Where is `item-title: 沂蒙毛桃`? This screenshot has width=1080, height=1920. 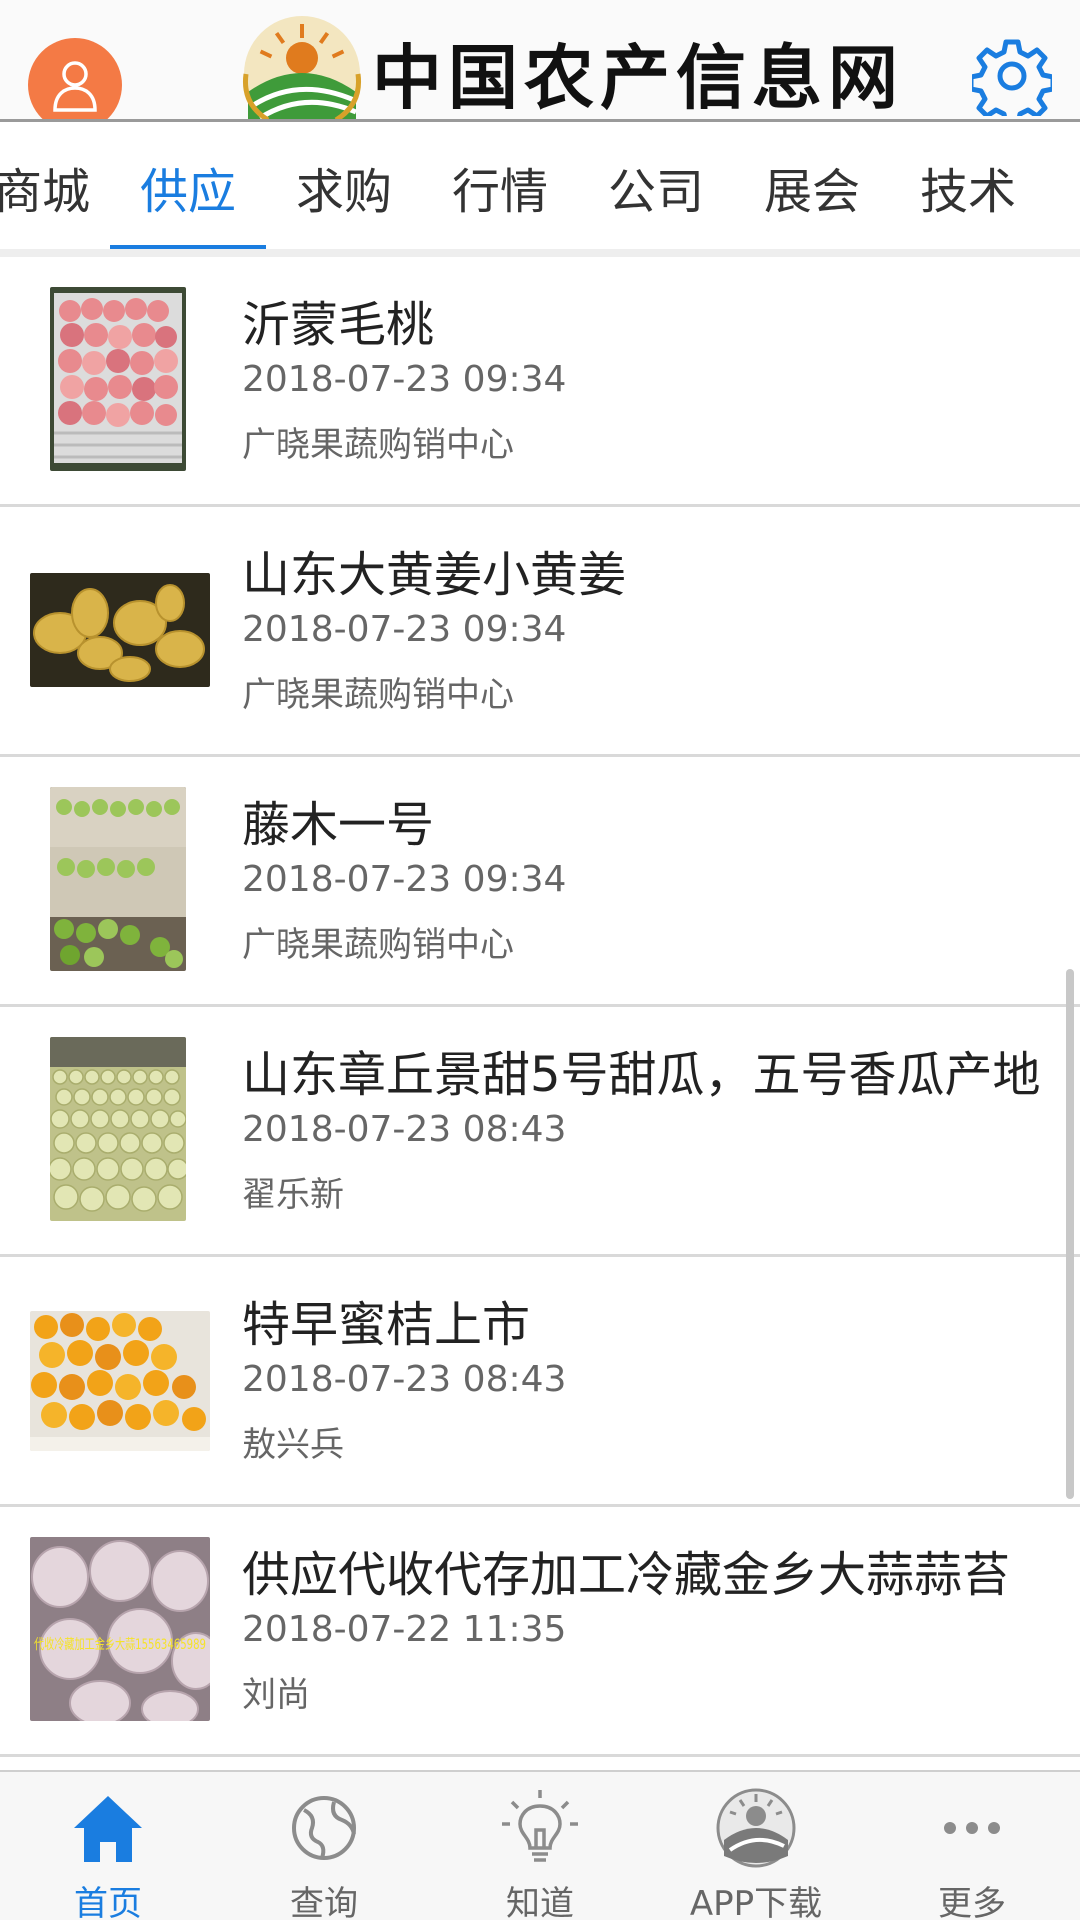 item-title: 沂蒙毛桃 is located at coordinates (338, 325).